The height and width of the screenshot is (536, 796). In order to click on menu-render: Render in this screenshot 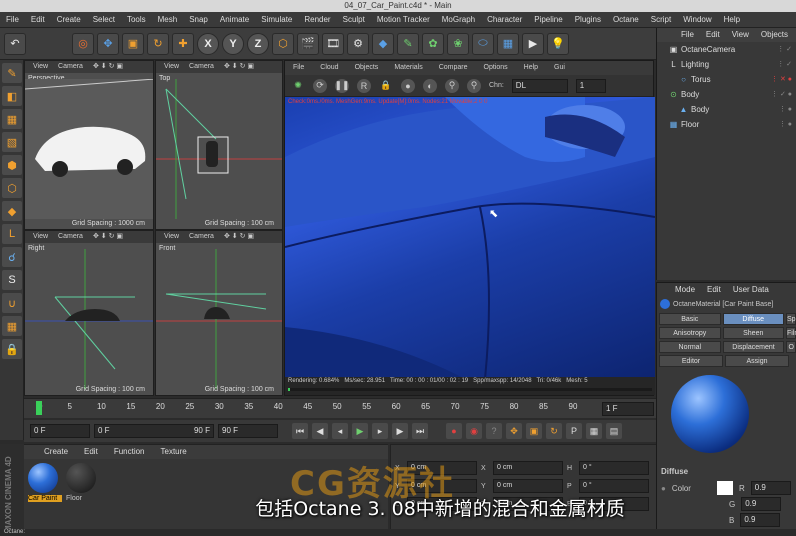, I will do `click(317, 20)`.